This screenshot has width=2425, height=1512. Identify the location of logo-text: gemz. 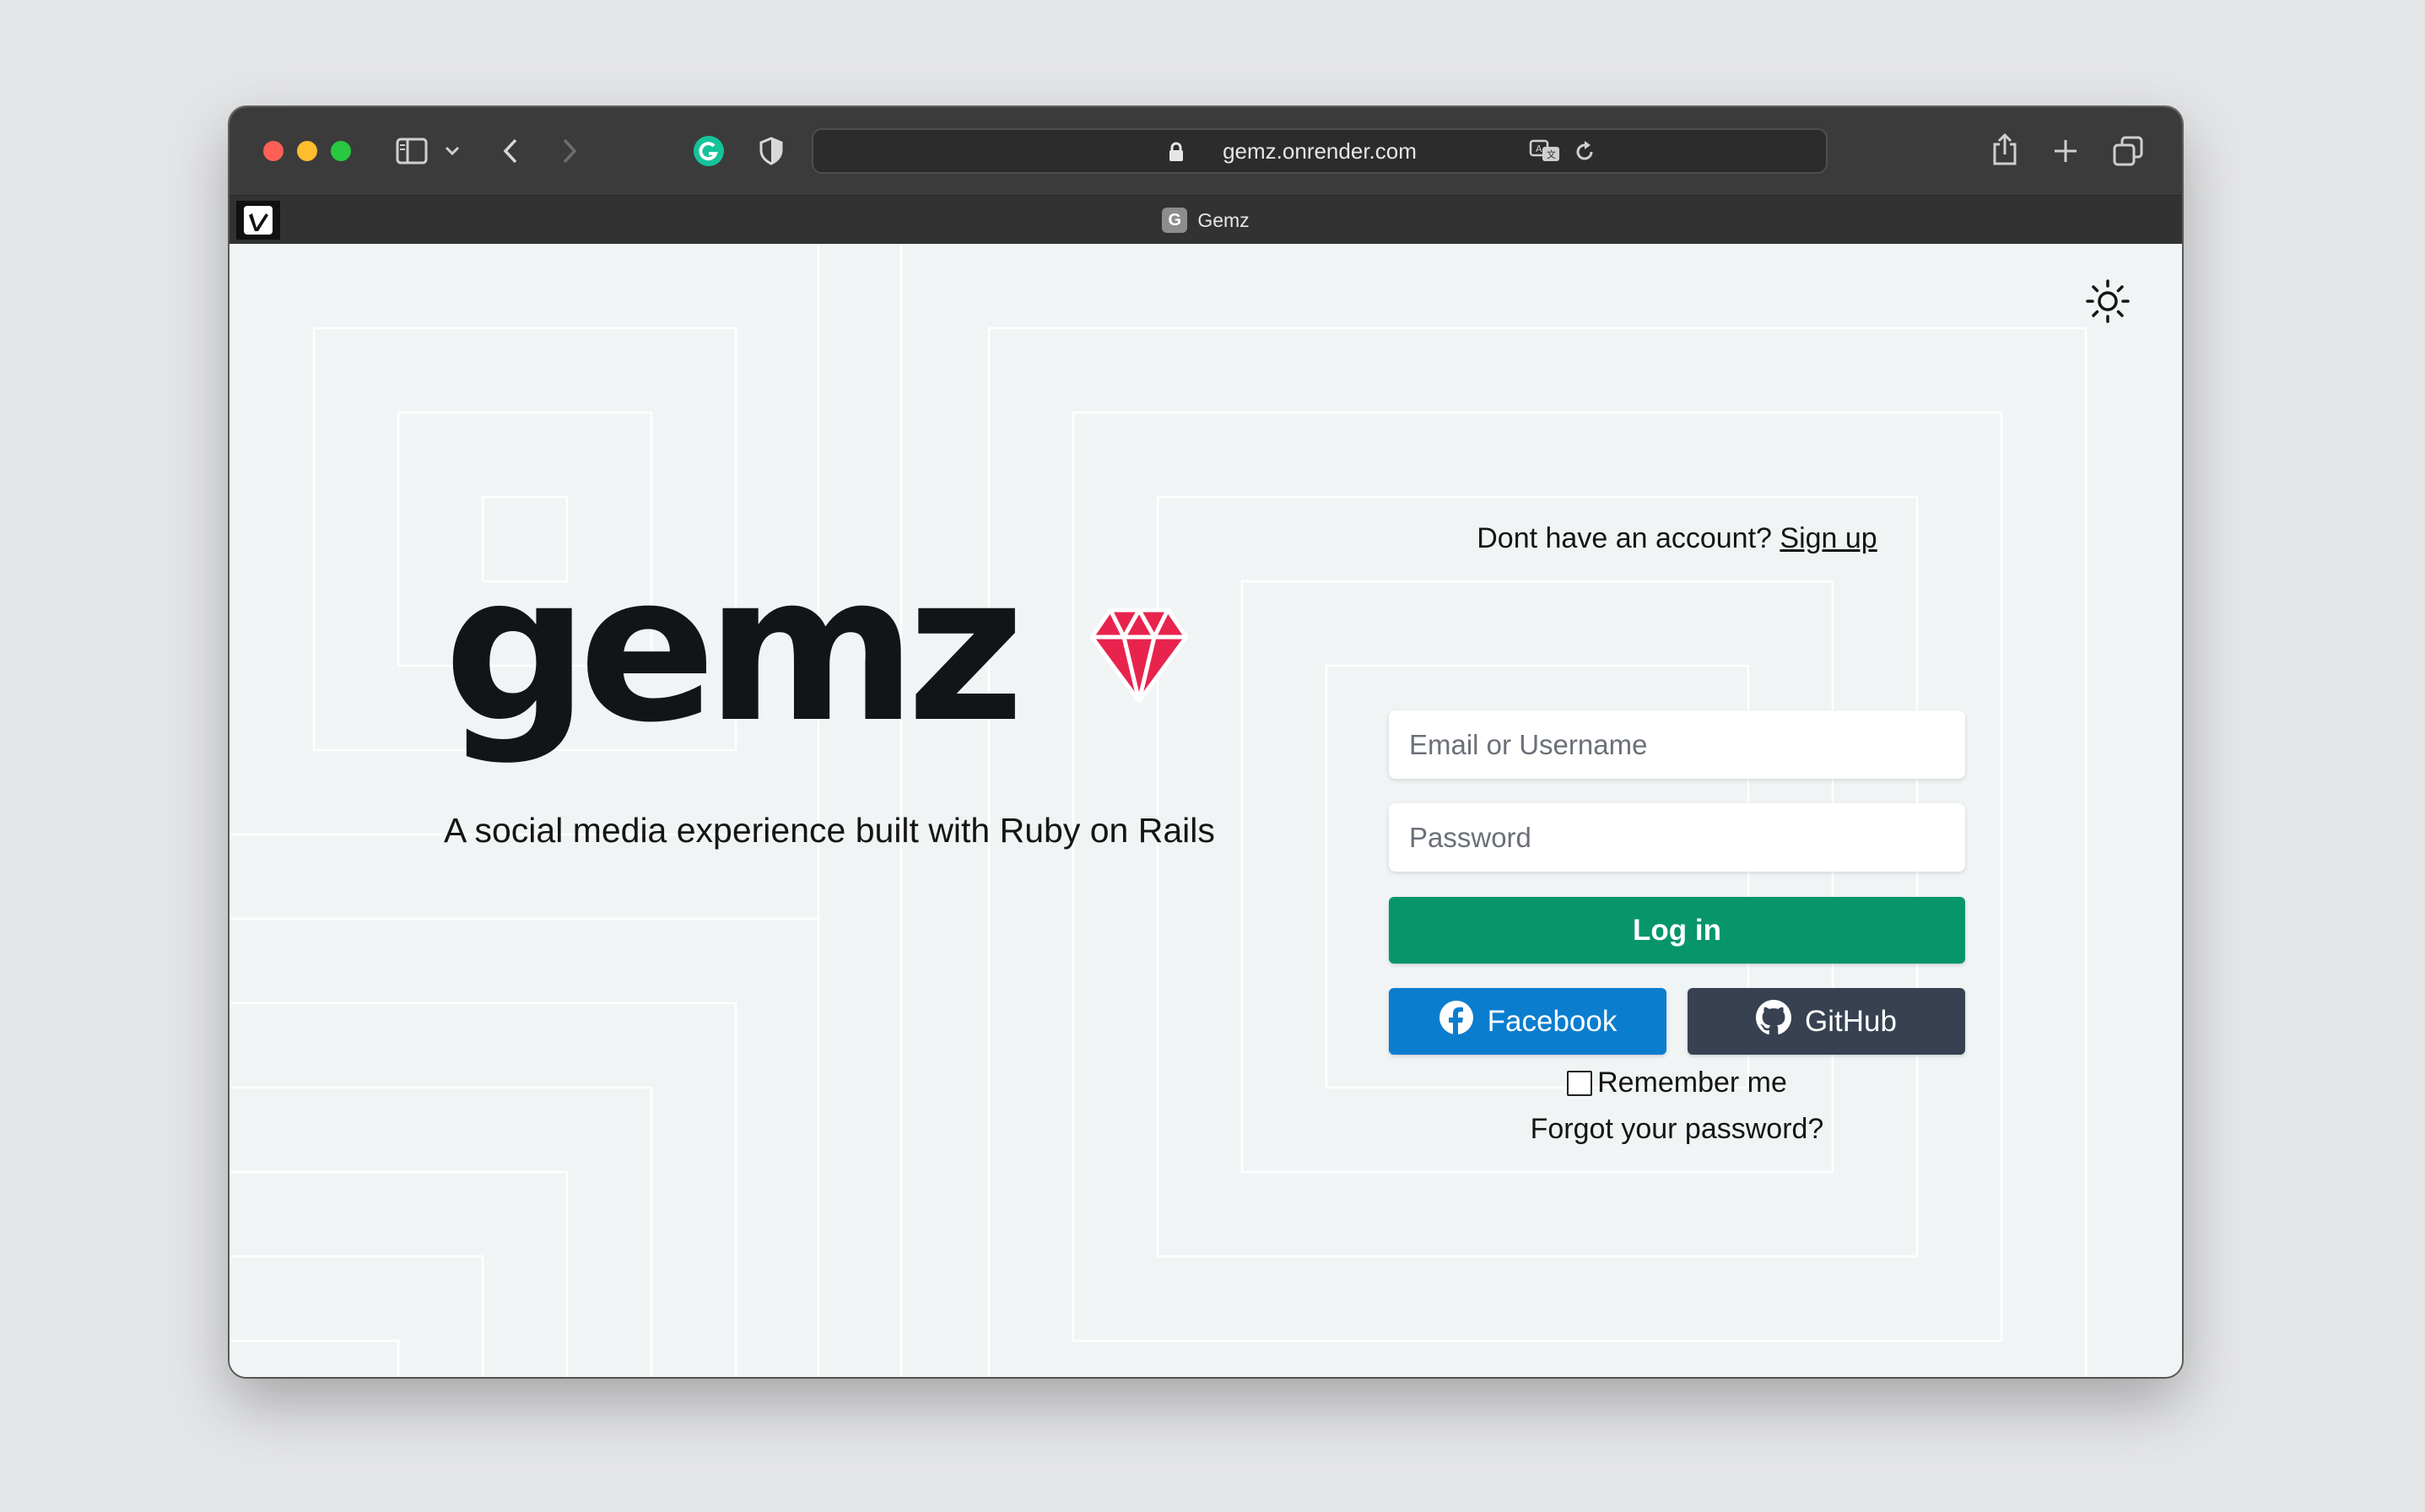
(734, 649).